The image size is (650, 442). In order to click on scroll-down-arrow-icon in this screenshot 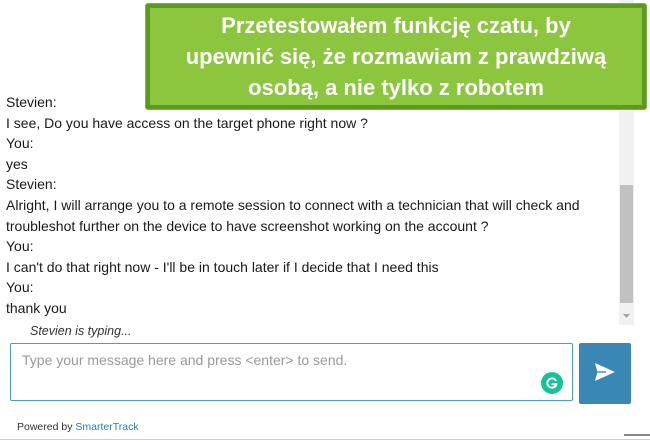, I will do `click(626, 315)`.